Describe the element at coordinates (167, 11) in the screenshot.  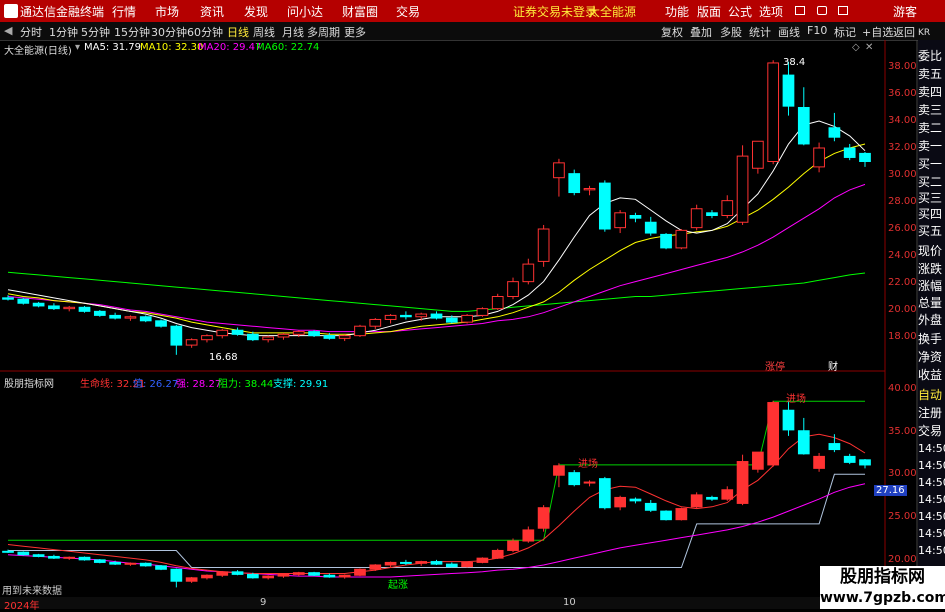
I see `menu-shichang: 市场` at that location.